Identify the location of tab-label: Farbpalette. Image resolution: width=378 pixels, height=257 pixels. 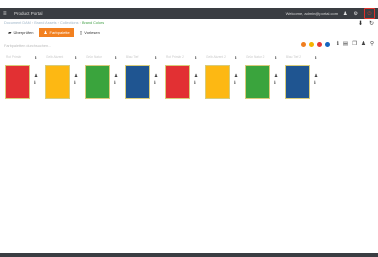
(59, 32).